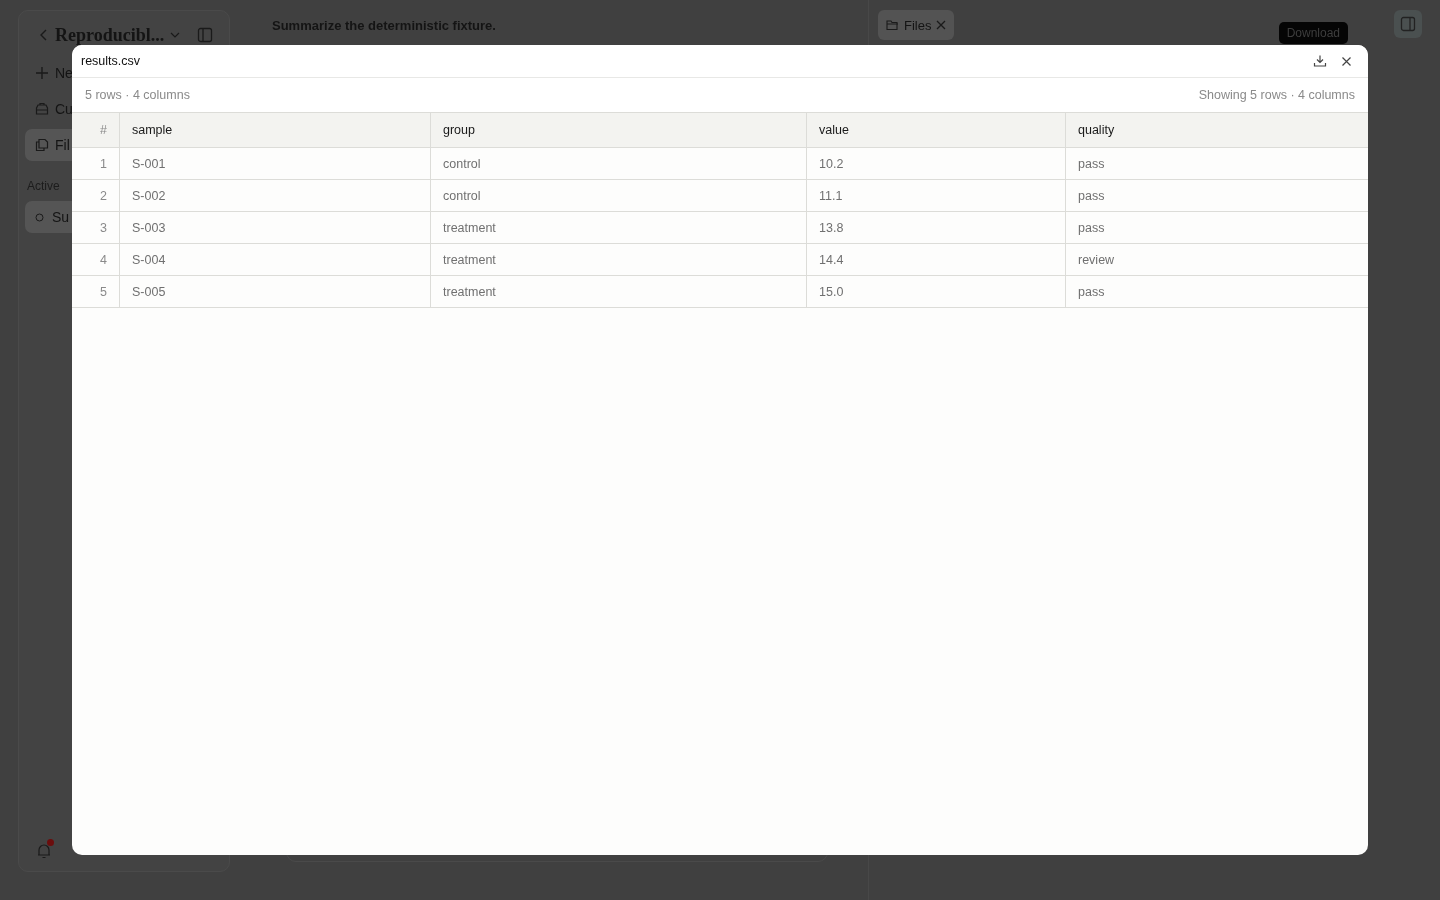 This screenshot has height=900, width=1440. Describe the element at coordinates (936, 291) in the screenshot. I see `table-cell: 15.0` at that location.